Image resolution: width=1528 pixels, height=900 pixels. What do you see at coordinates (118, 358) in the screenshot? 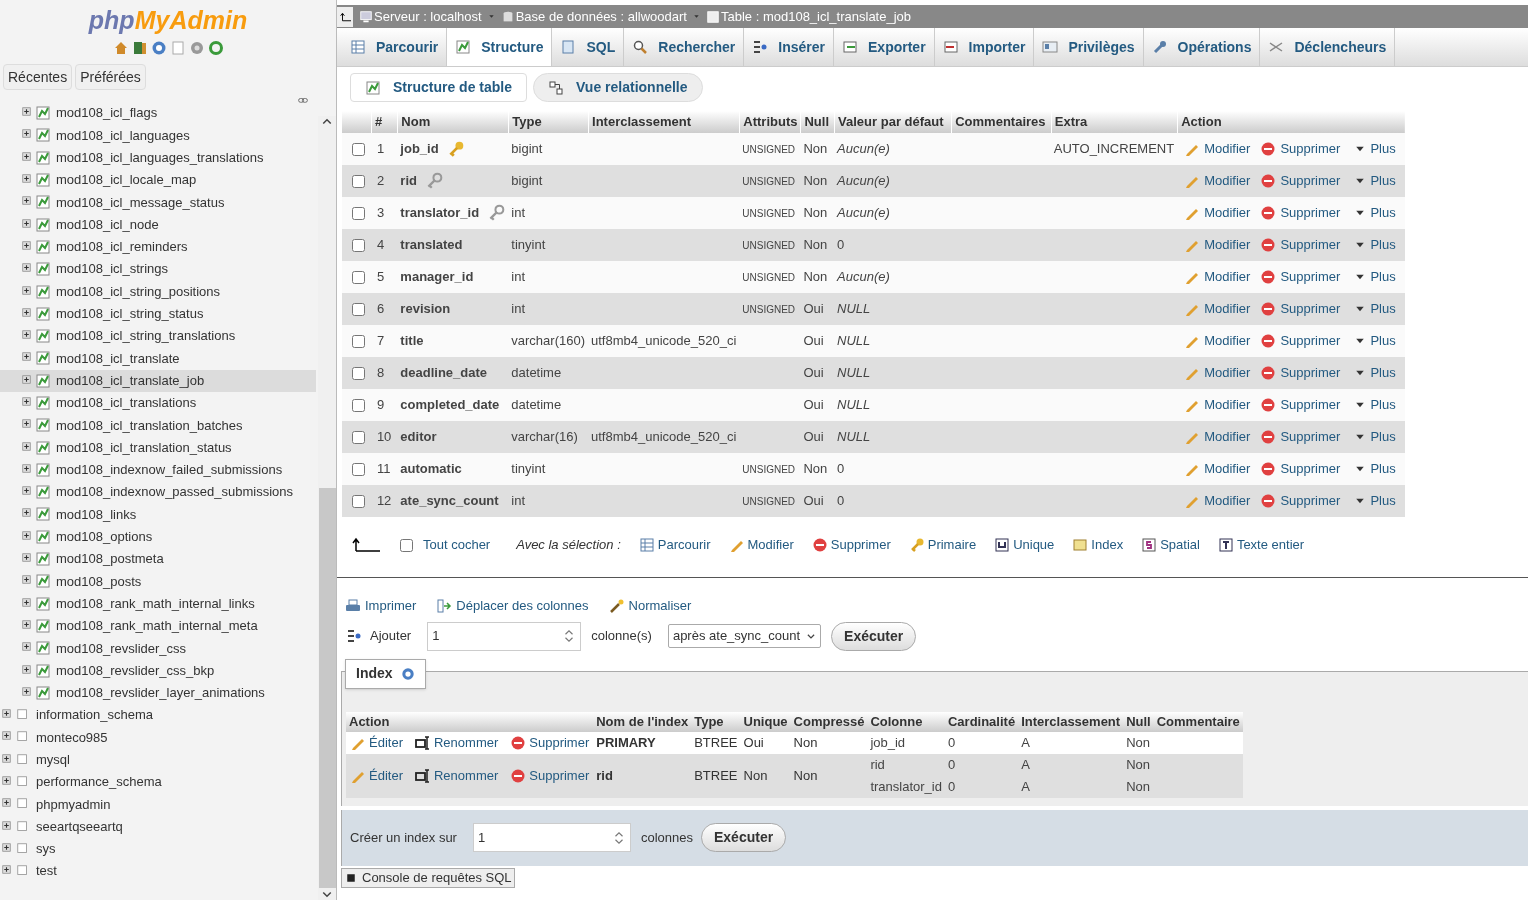
I see `table-name: mod108_icl_translate` at bounding box center [118, 358].